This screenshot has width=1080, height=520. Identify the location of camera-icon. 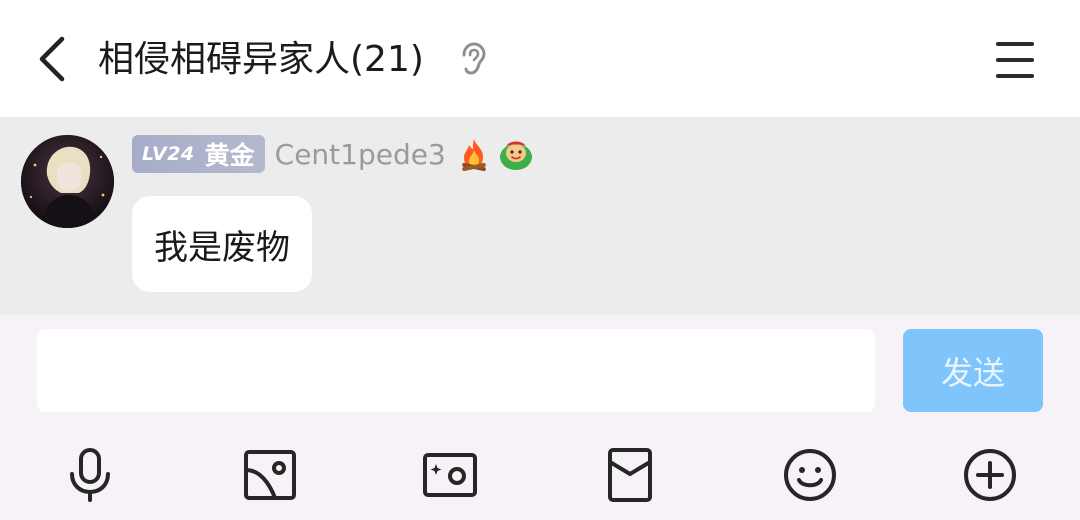
(450, 475).